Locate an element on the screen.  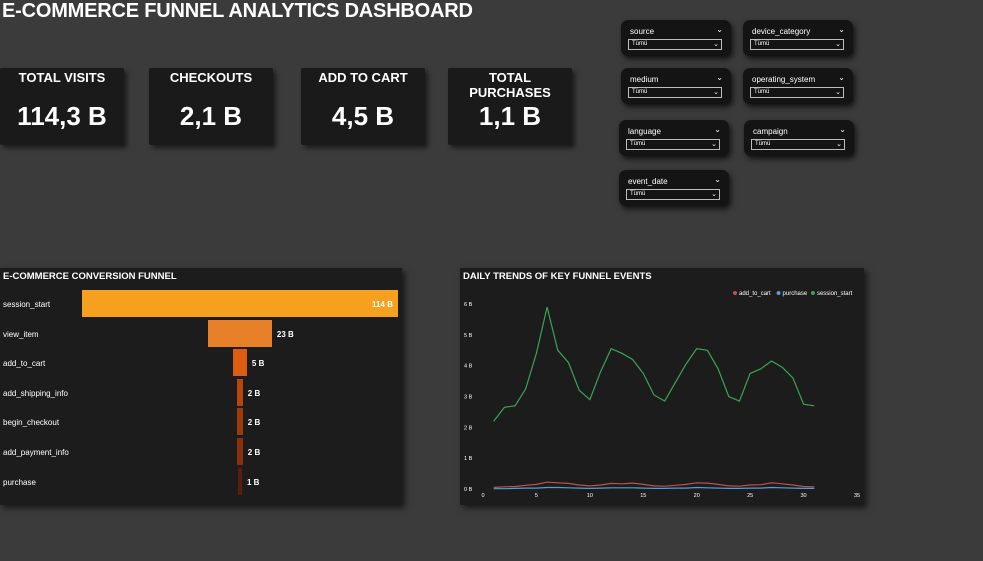
kpi-card-total-purchases: TOTAL PURCHASES 1,1 B is located at coordinates (510, 106).